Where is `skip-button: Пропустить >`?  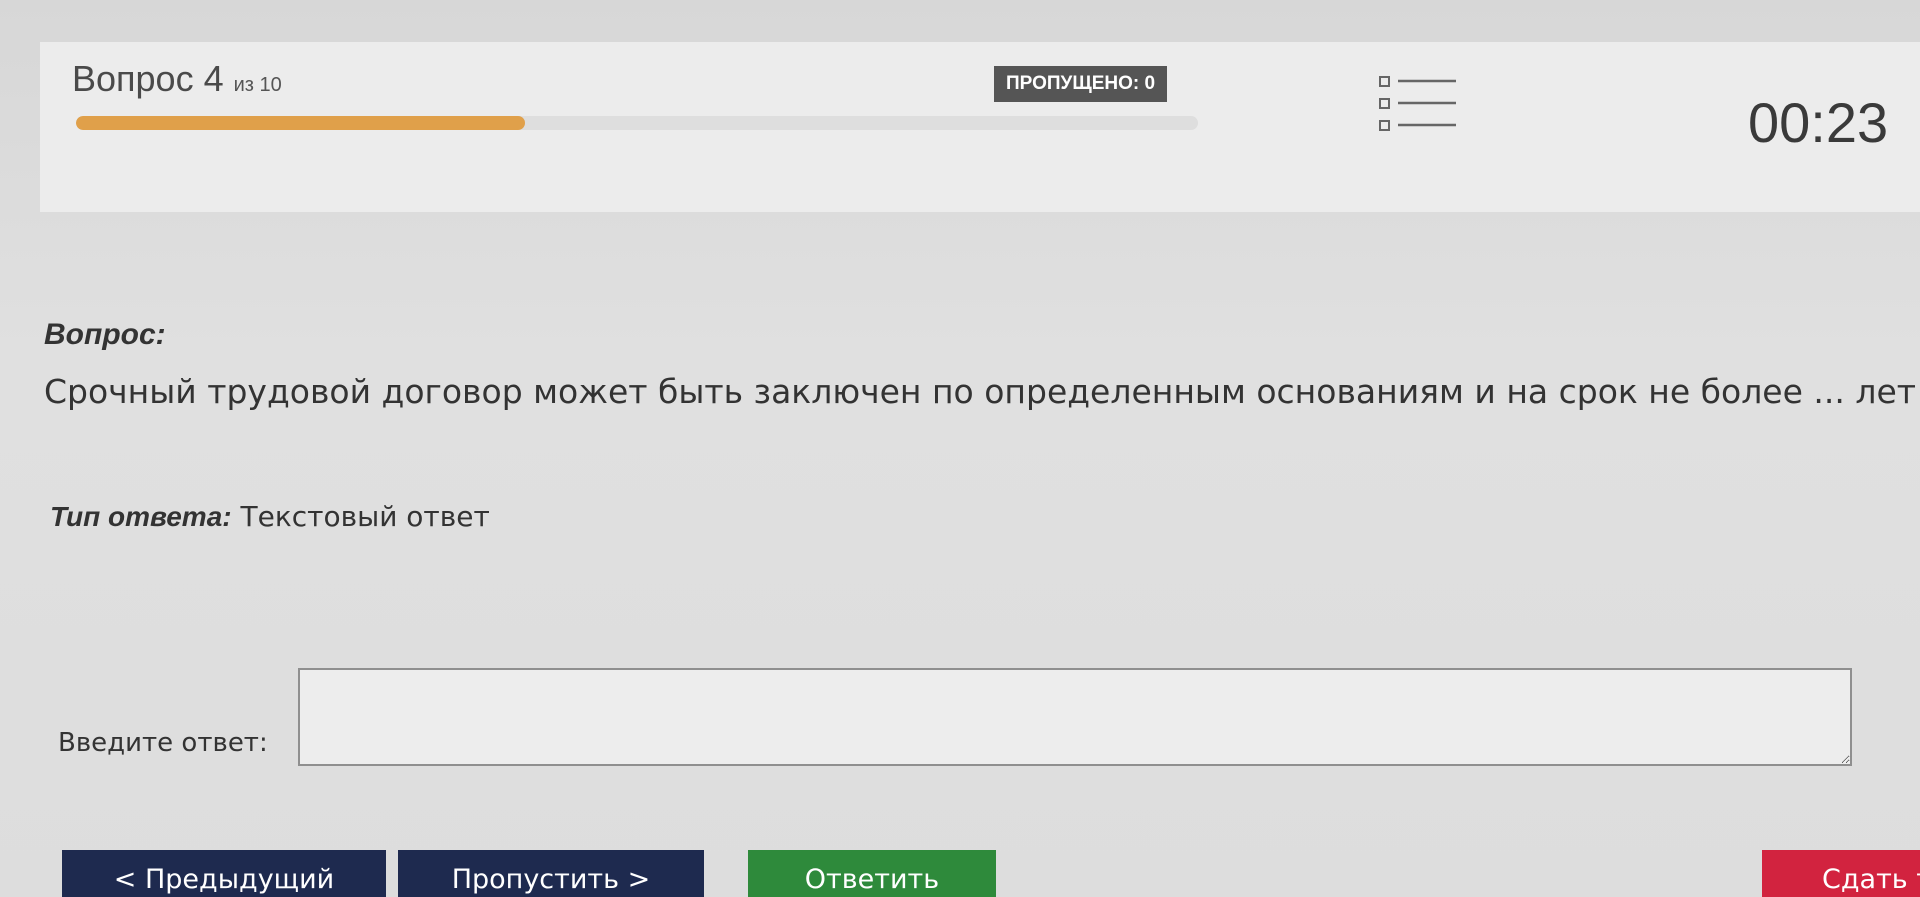 skip-button: Пропустить > is located at coordinates (551, 873).